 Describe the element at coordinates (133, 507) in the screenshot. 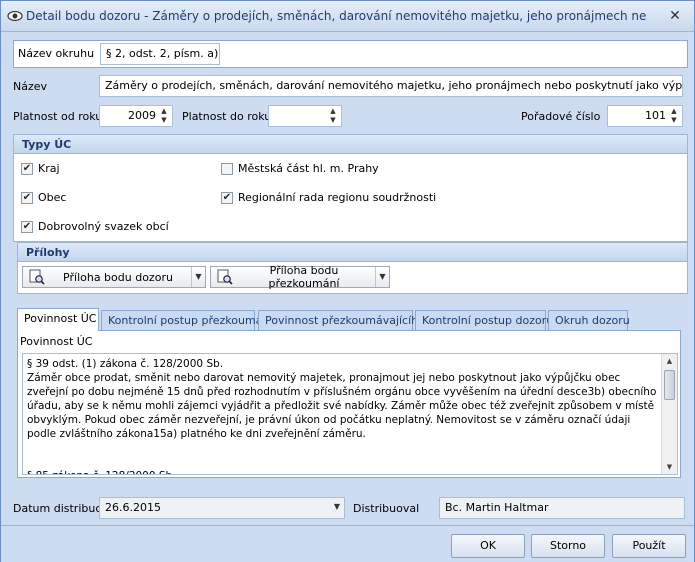

I see `datum-distribuce-value: 26.6.2015` at that location.